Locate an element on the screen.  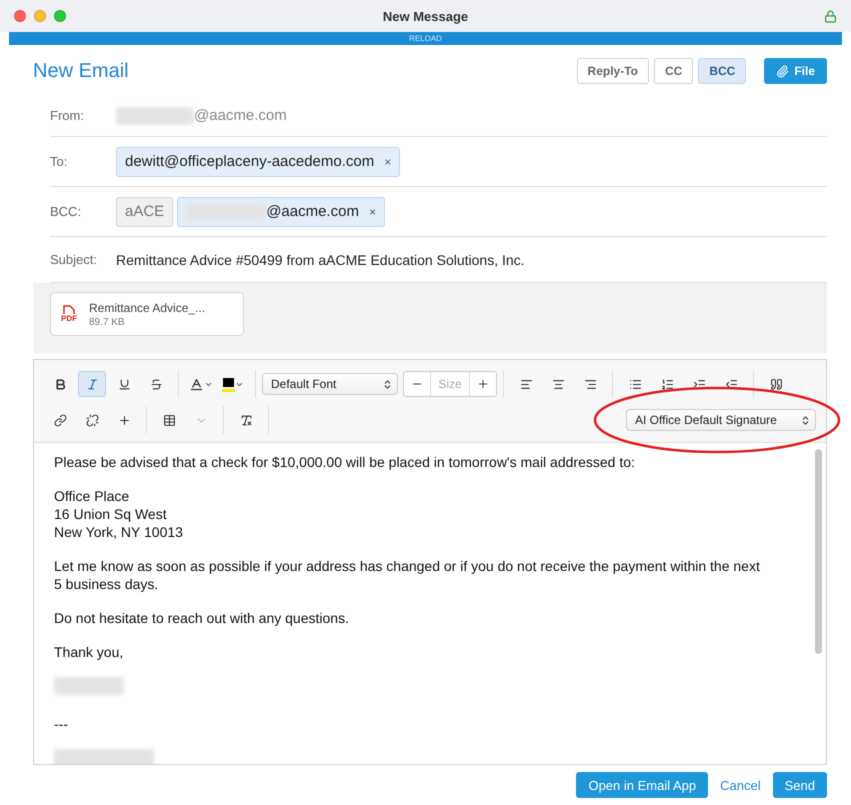
scrollbar-thumb is located at coordinates (818, 551).